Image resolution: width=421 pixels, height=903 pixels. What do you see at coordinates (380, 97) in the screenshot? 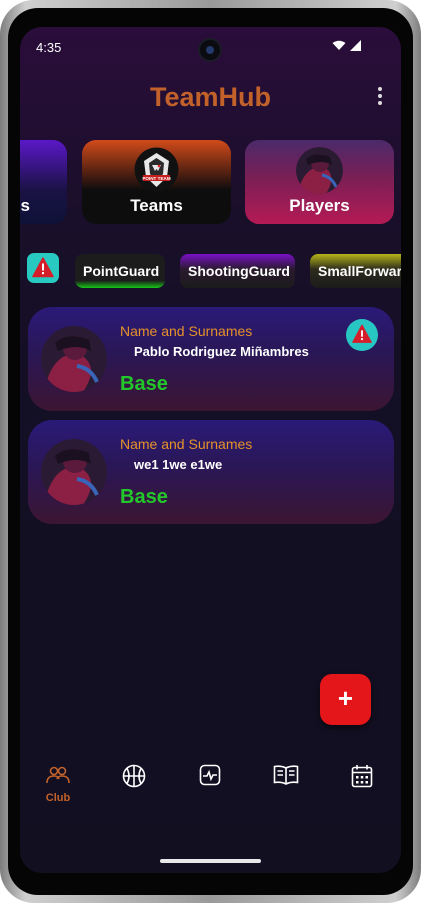
I see `more-vertical-icon` at bounding box center [380, 97].